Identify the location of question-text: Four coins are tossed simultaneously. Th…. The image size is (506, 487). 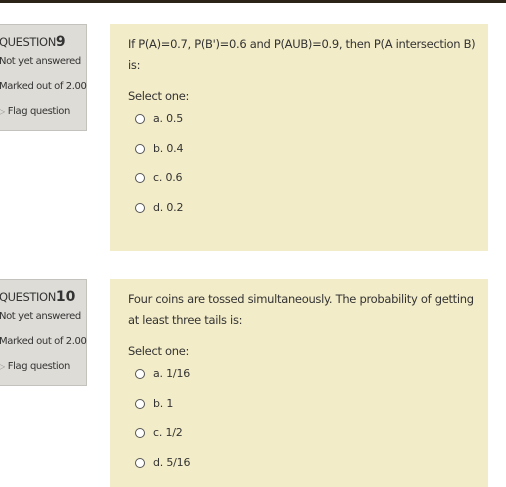
(301, 309).